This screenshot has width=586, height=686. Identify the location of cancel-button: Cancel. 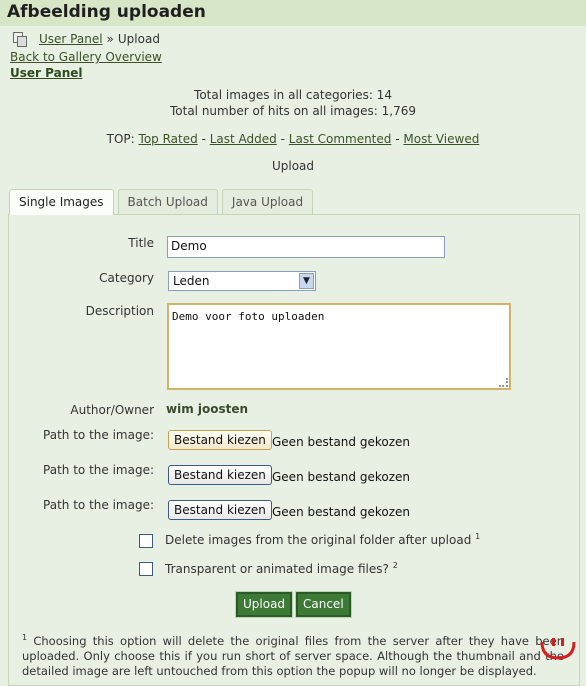
(323, 604).